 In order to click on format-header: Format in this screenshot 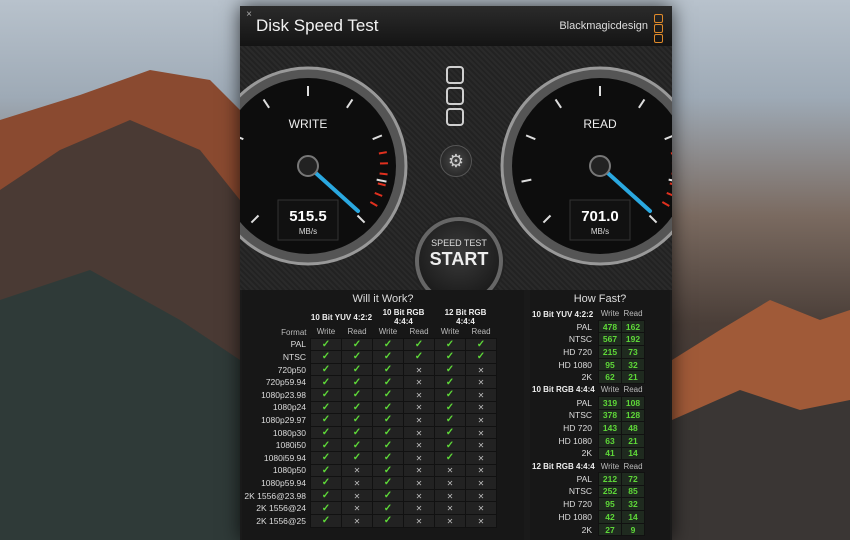, I will do `click(294, 332)`.